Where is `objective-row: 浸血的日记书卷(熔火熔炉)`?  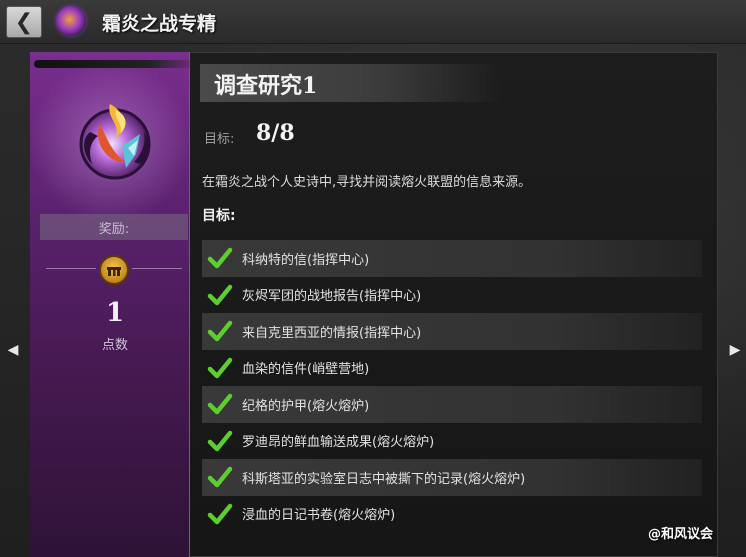 objective-row: 浸血的日记书卷(熔火熔炉) is located at coordinates (452, 514).